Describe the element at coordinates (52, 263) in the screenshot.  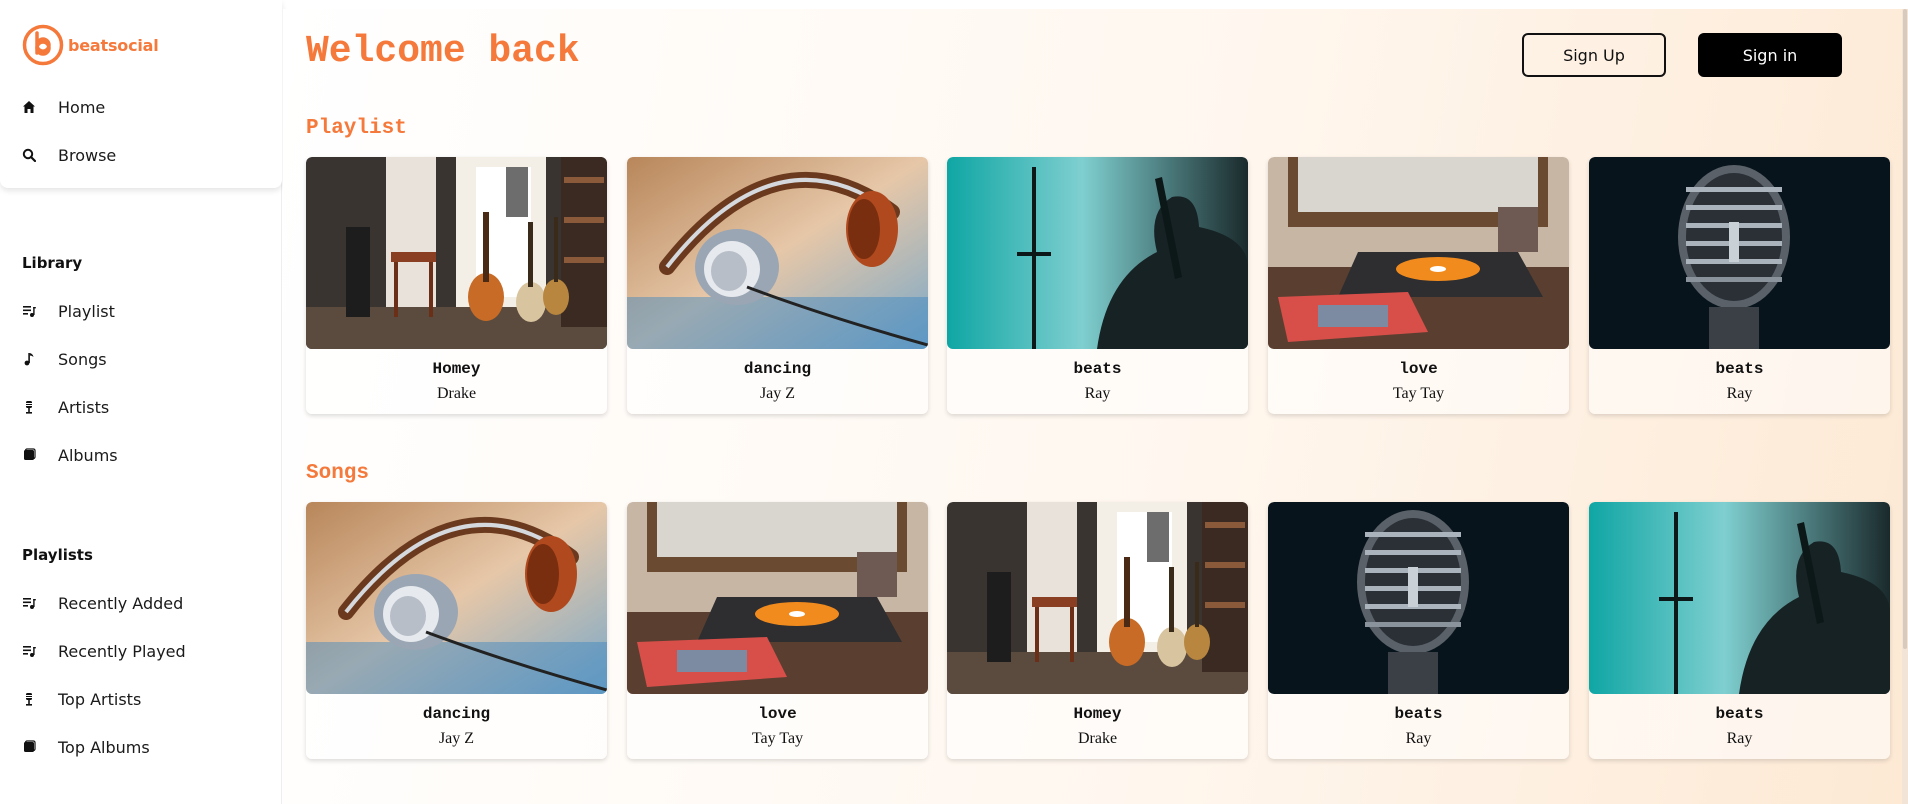
I see `library-heading: Library` at that location.